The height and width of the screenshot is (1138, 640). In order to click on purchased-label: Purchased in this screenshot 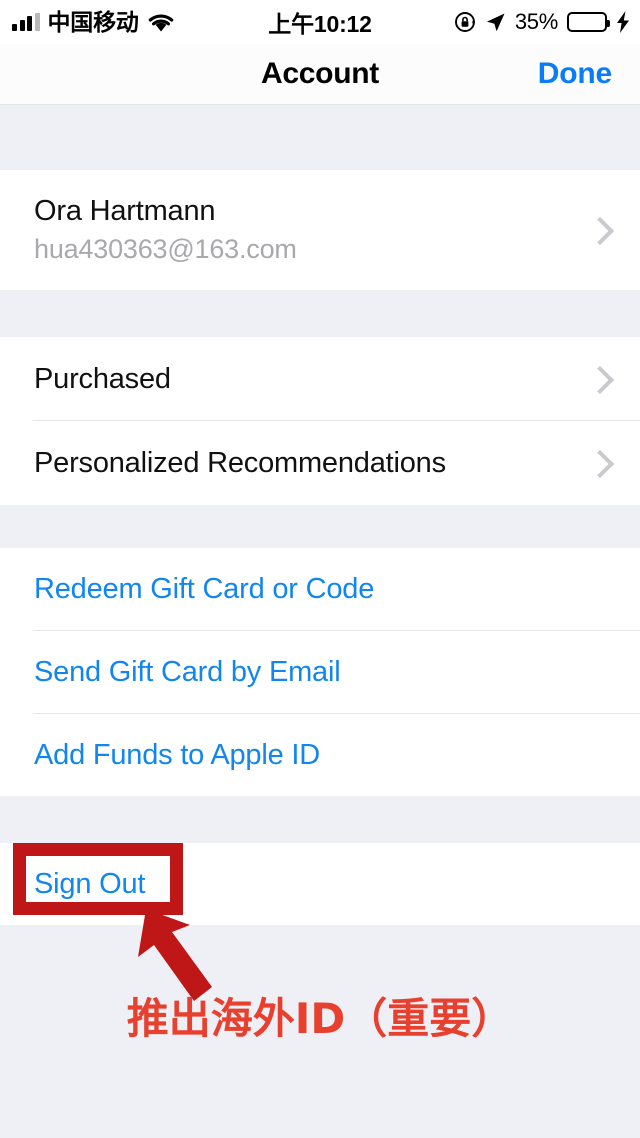, I will do `click(102, 378)`.